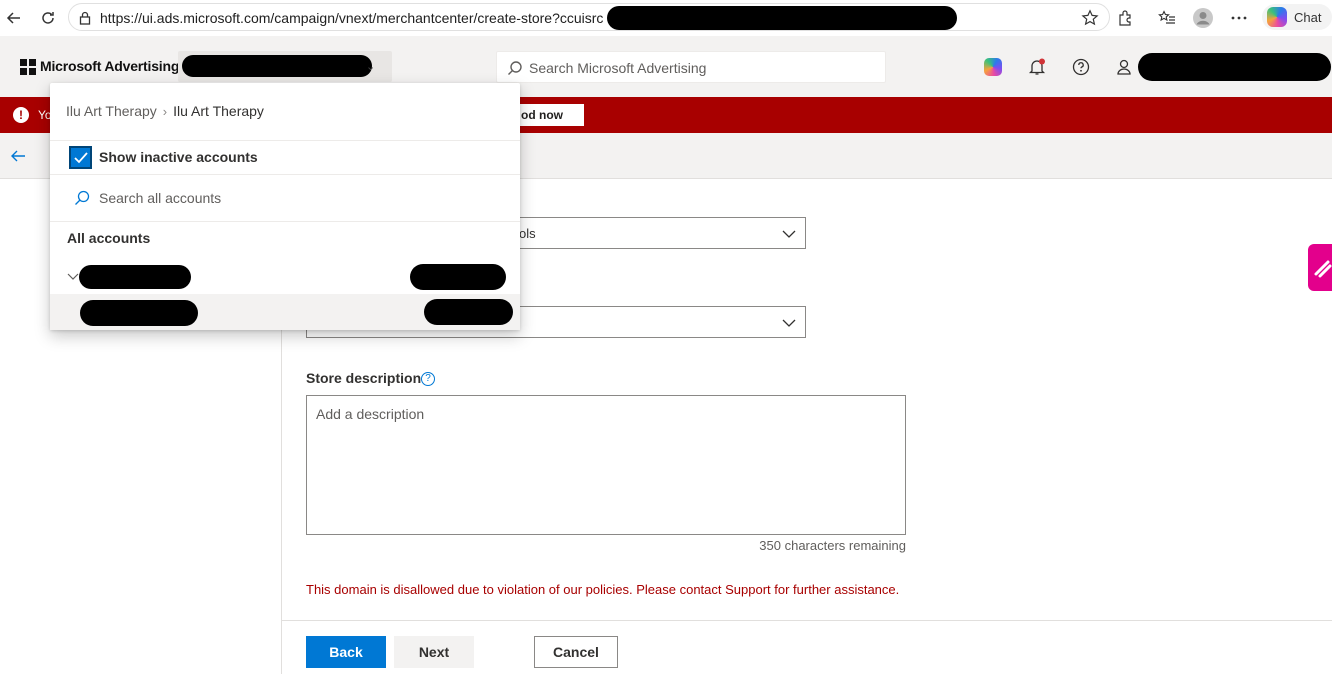 This screenshot has height=674, width=1332. I want to click on chevron-right-icon: ›, so click(165, 111).